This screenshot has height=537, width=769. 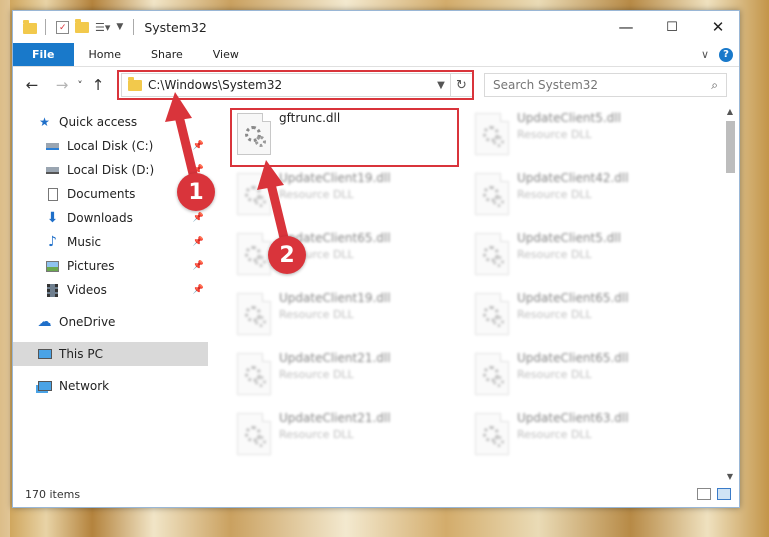 What do you see at coordinates (228, 171) in the screenshot?
I see `annotation-arrows` at bounding box center [228, 171].